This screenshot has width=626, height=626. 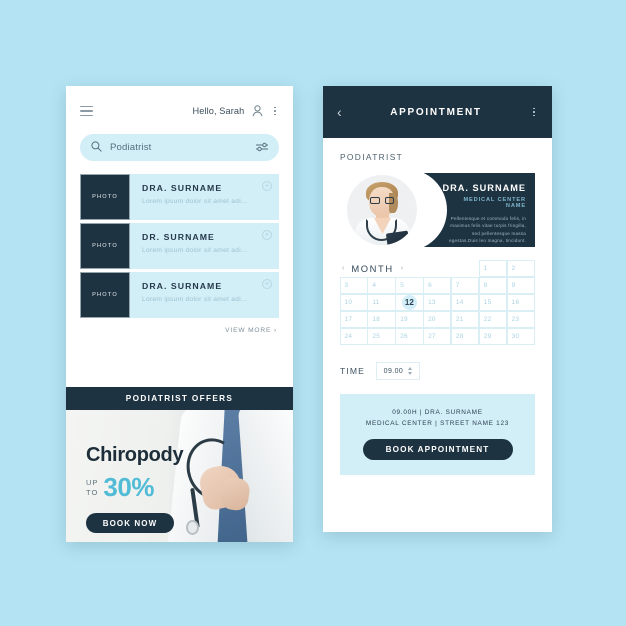 I want to click on summary-line-time-doctor: 09.00H | DRA. SURNAME, so click(x=437, y=412).